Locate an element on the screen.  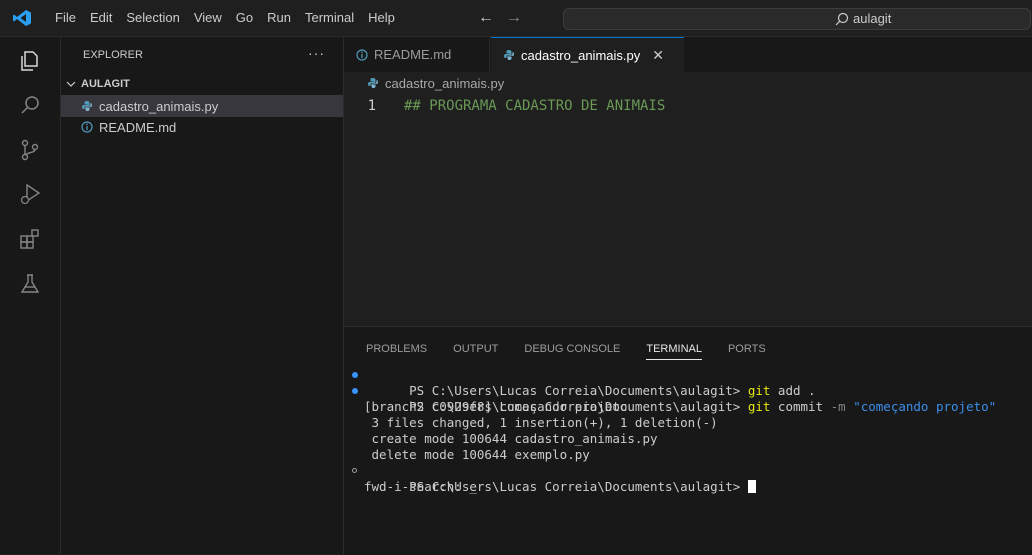
file-name: cadastro_animais.py is located at coordinates (159, 106).